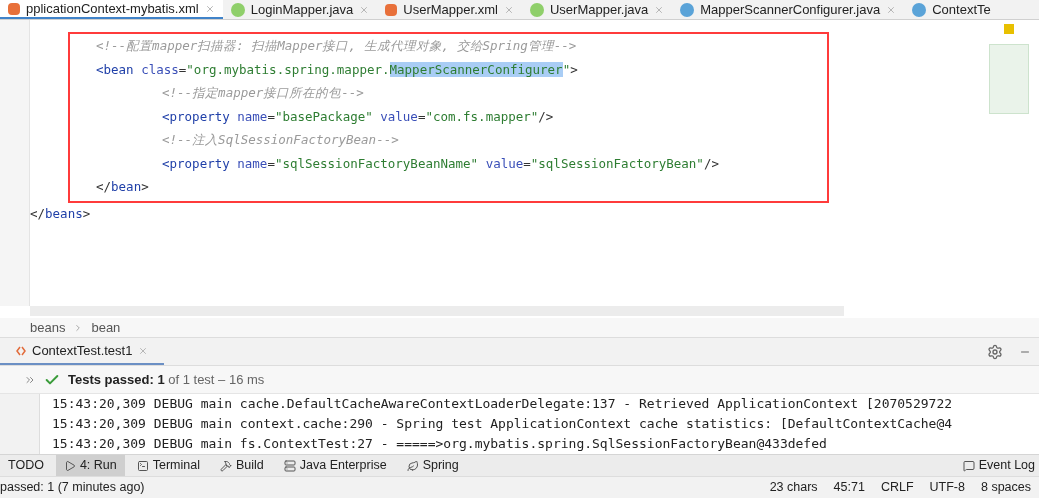 The width and height of the screenshot is (1039, 498). I want to click on code-line: </bean>, so click(122, 187).